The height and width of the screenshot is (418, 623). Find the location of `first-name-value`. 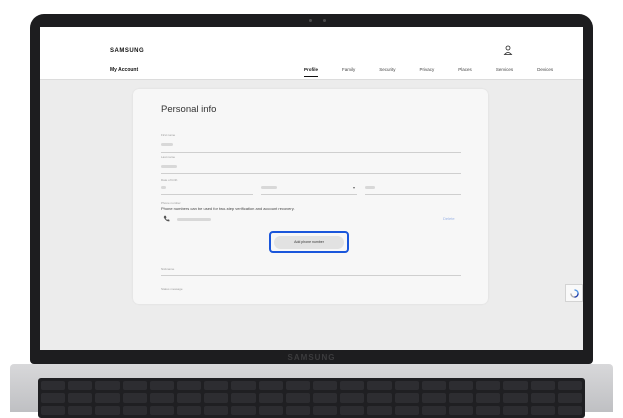

first-name-value is located at coordinates (167, 144).